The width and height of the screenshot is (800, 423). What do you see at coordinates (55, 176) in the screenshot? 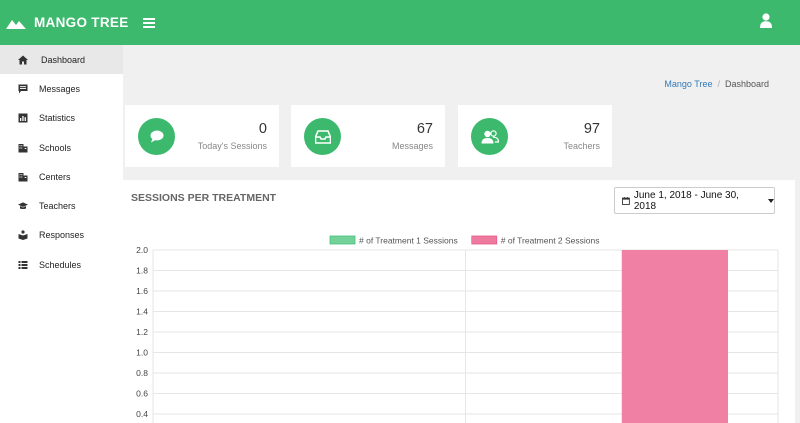
I see `sidebar-item-label: Centers` at bounding box center [55, 176].